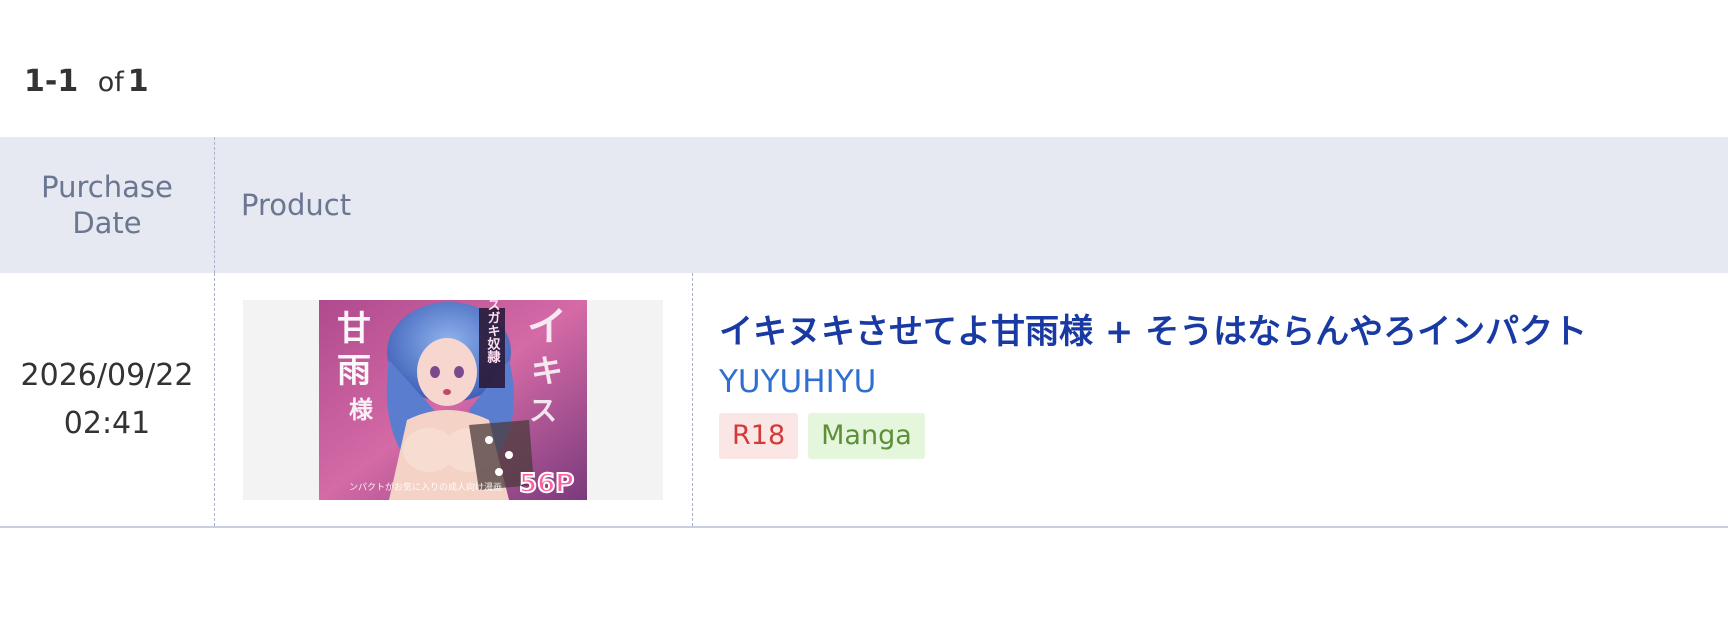 This screenshot has width=1728, height=640. What do you see at coordinates (547, 371) in the screenshot?
I see `svg-text: キ` at bounding box center [547, 371].